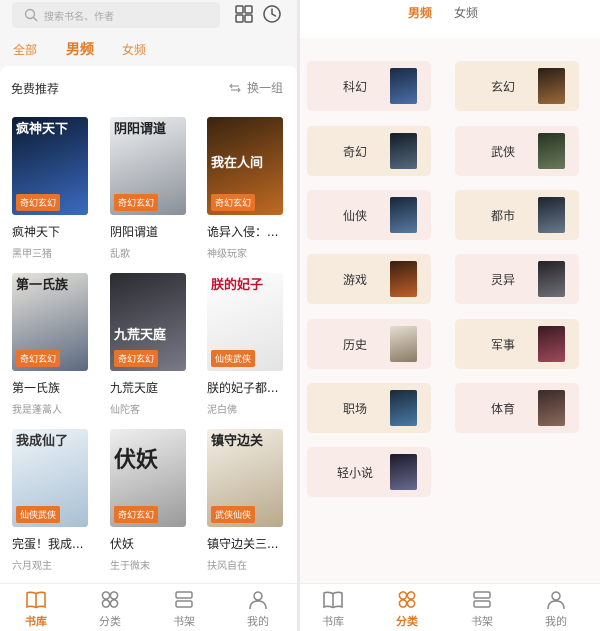  I want to click on book-author: 生于微末, so click(130, 566).